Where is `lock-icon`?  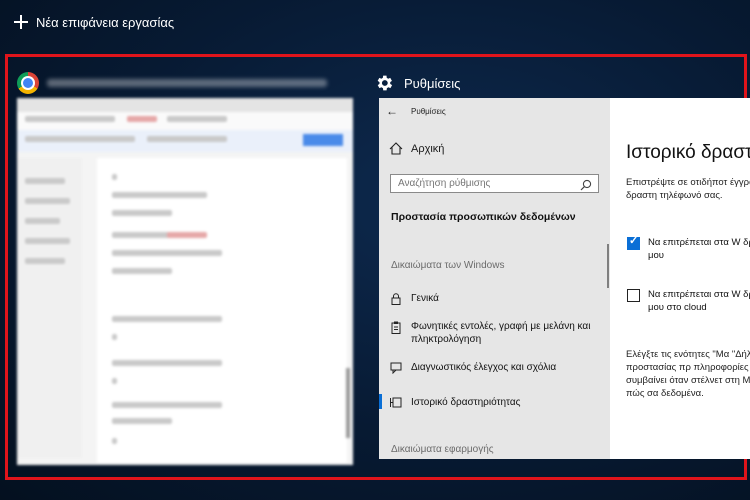 lock-icon is located at coordinates (396, 298).